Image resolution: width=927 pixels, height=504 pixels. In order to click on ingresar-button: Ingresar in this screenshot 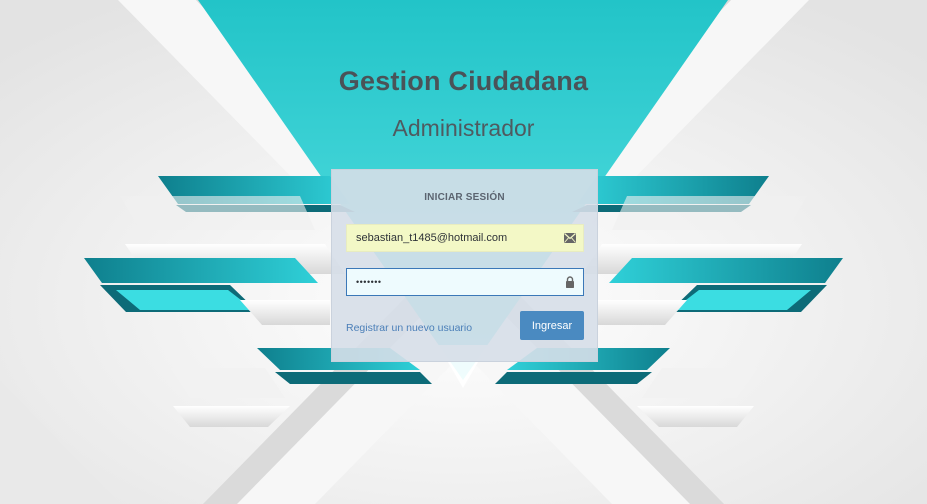, I will do `click(552, 325)`.